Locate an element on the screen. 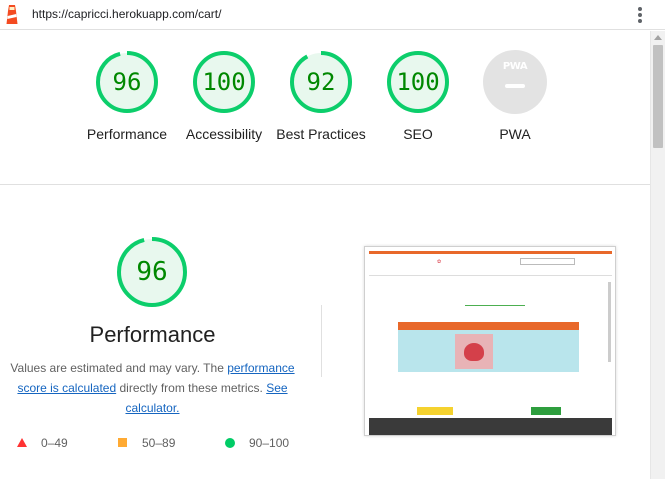 This screenshot has height=479, width=665. legend-average-range: 50–89 is located at coordinates (159, 443).